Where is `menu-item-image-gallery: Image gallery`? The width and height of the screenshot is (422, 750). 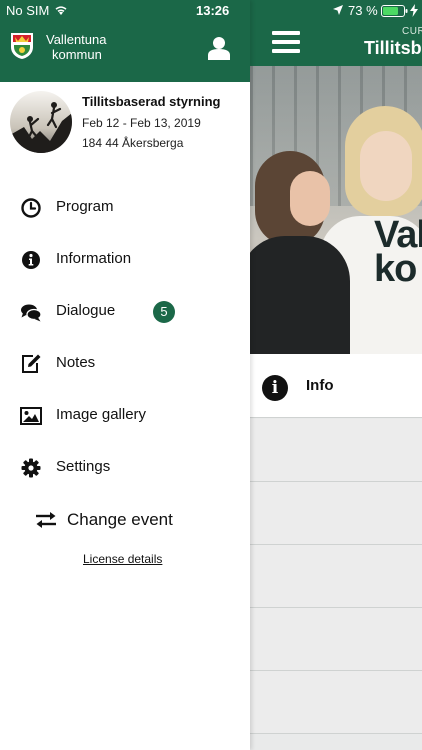 menu-item-image-gallery: Image gallery is located at coordinates (125, 416).